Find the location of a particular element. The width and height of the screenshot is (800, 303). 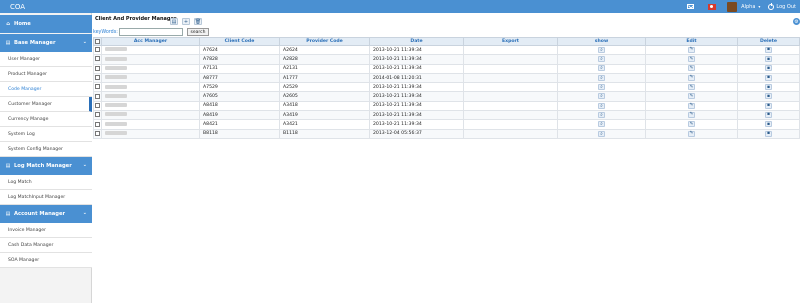

column-header-client-code: Client Code is located at coordinates (239, 41).